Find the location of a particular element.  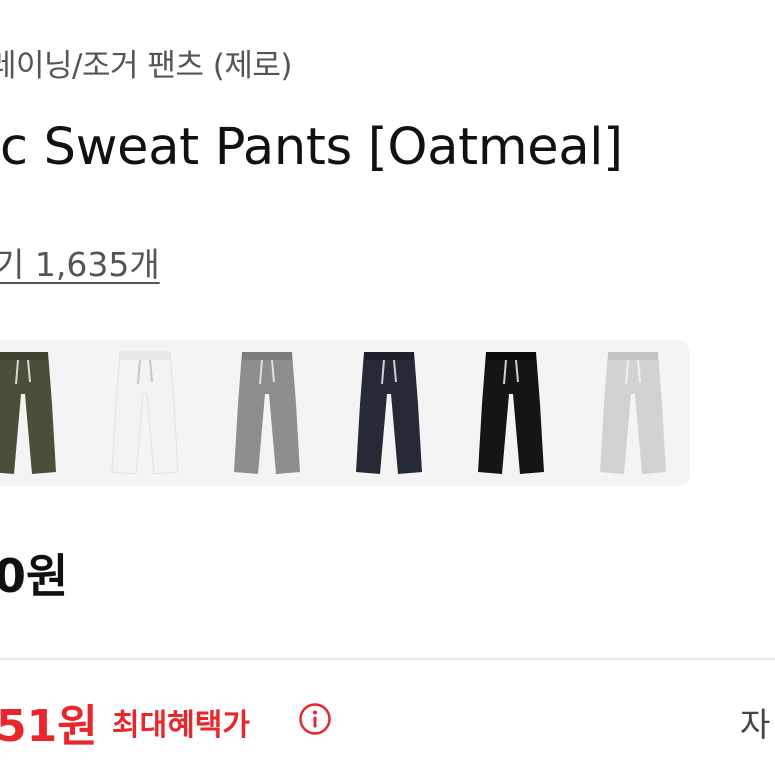

max-benefit-row: 51원 최대혜택가 자 is located at coordinates (387, 721).